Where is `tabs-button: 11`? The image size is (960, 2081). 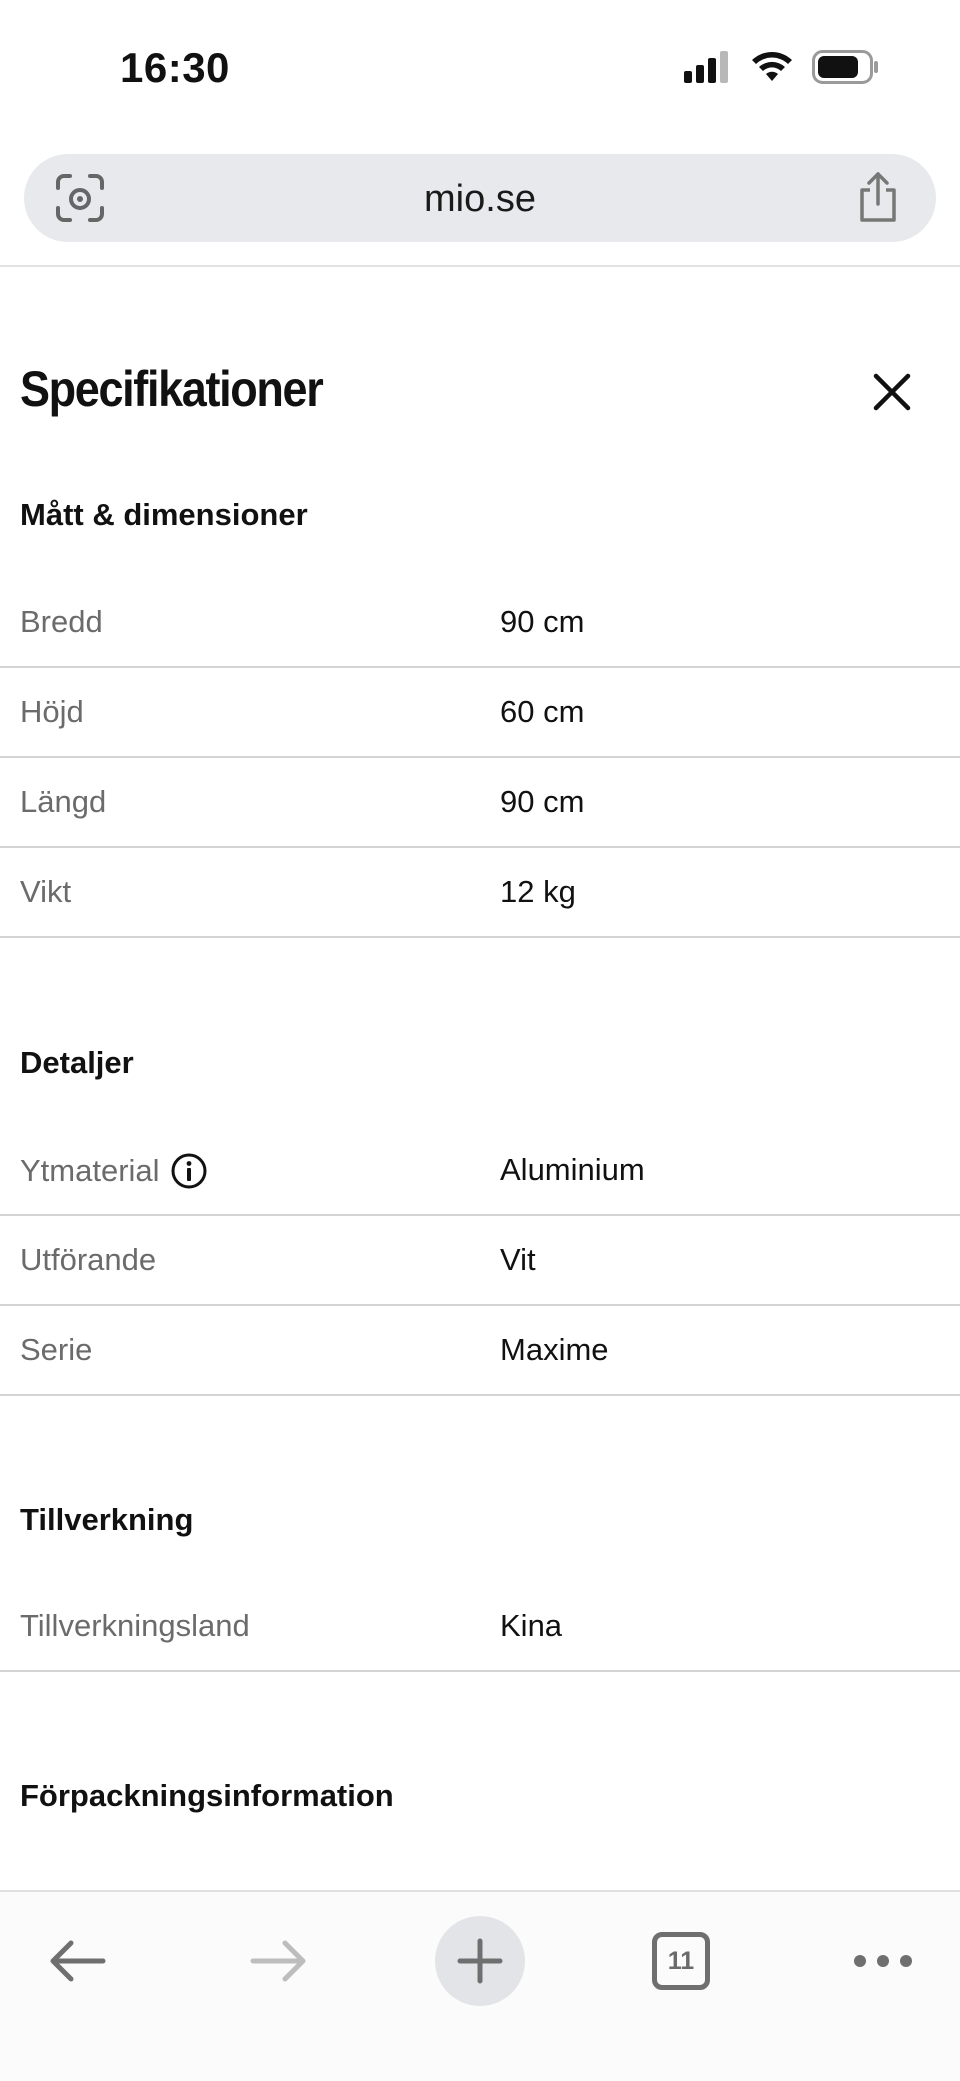 tabs-button: 11 is located at coordinates (681, 1961).